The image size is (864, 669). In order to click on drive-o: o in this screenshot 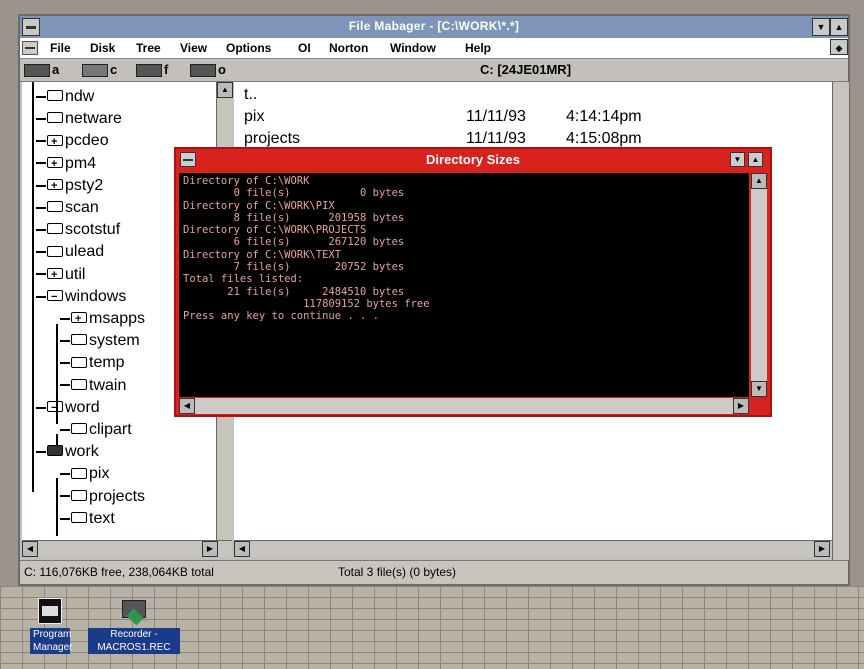, I will do `click(208, 70)`.